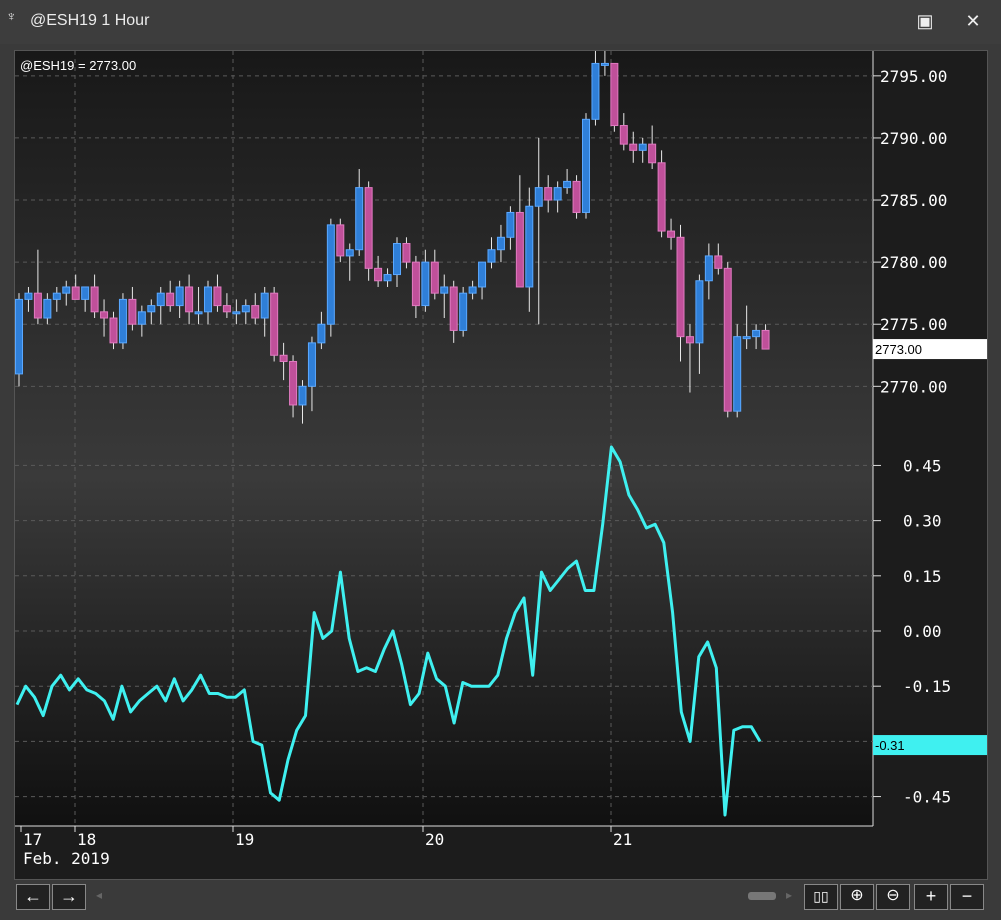 This screenshot has height=920, width=1001. I want to click on scroll-left-icon: ◂, so click(99, 895).